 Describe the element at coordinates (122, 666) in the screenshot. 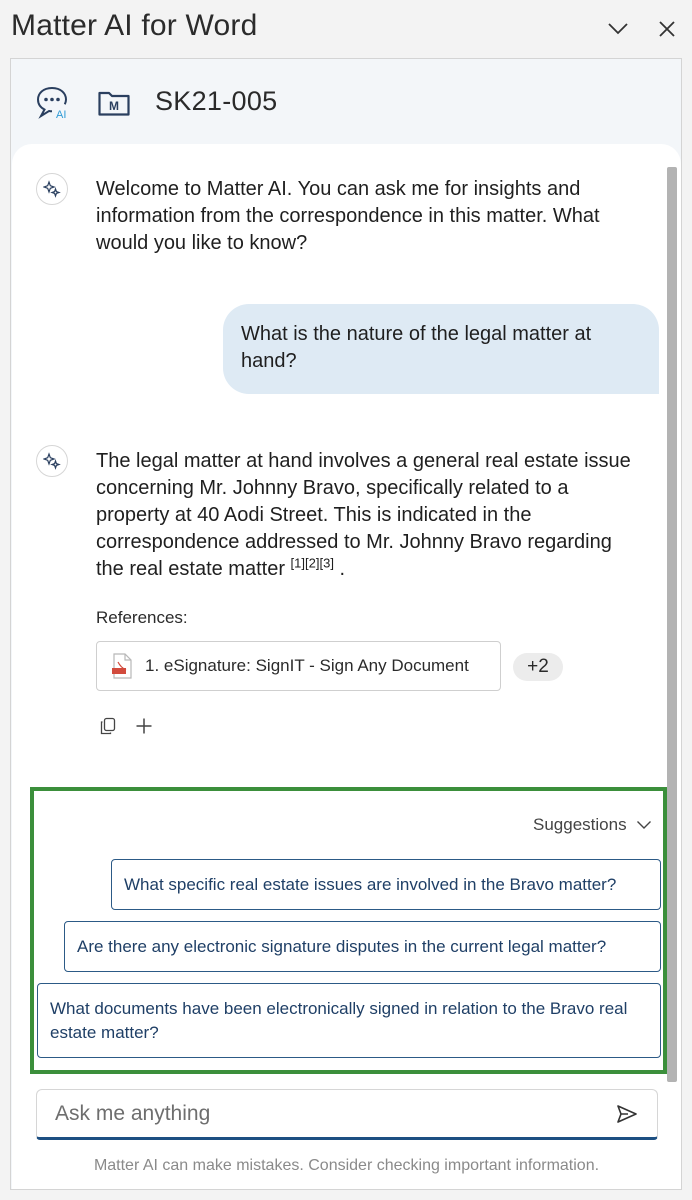

I see `pdf-file-icon` at that location.